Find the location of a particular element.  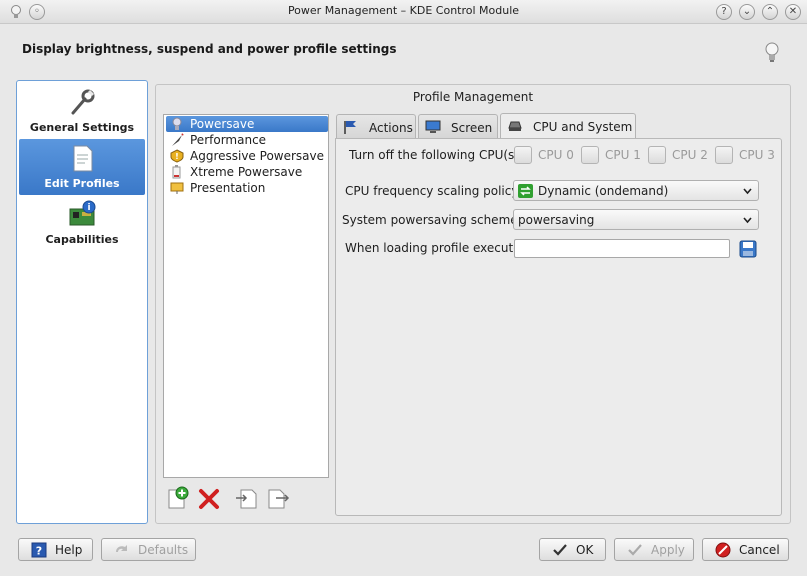

sidebar-item-label: Edit Profiles is located at coordinates (82, 183).